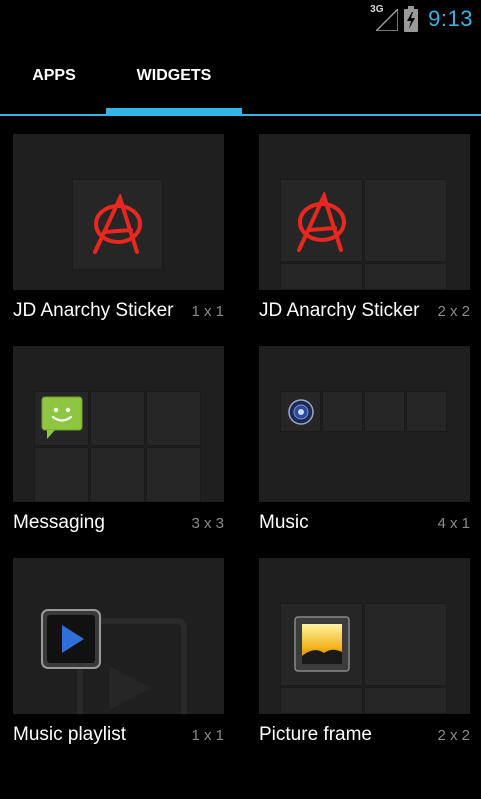 Image resolution: width=481 pixels, height=799 pixels. What do you see at coordinates (450, 18) in the screenshot?
I see `clock: 9:13` at bounding box center [450, 18].